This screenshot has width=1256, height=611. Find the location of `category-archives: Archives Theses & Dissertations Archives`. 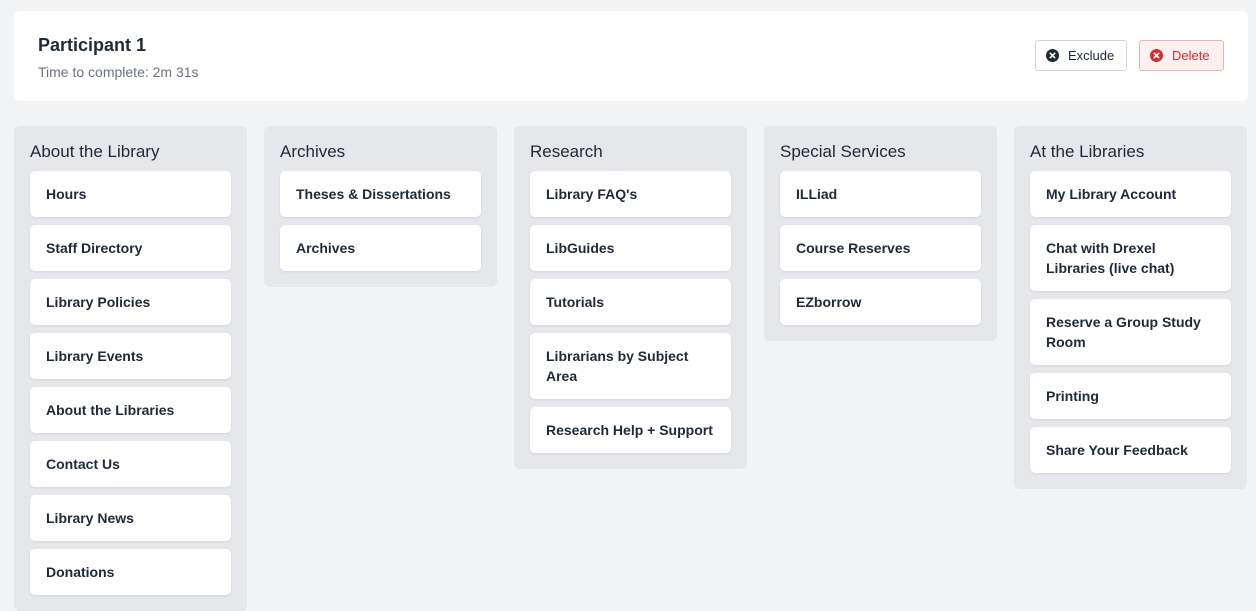

category-archives: Archives Theses & Dissertations Archives is located at coordinates (380, 206).